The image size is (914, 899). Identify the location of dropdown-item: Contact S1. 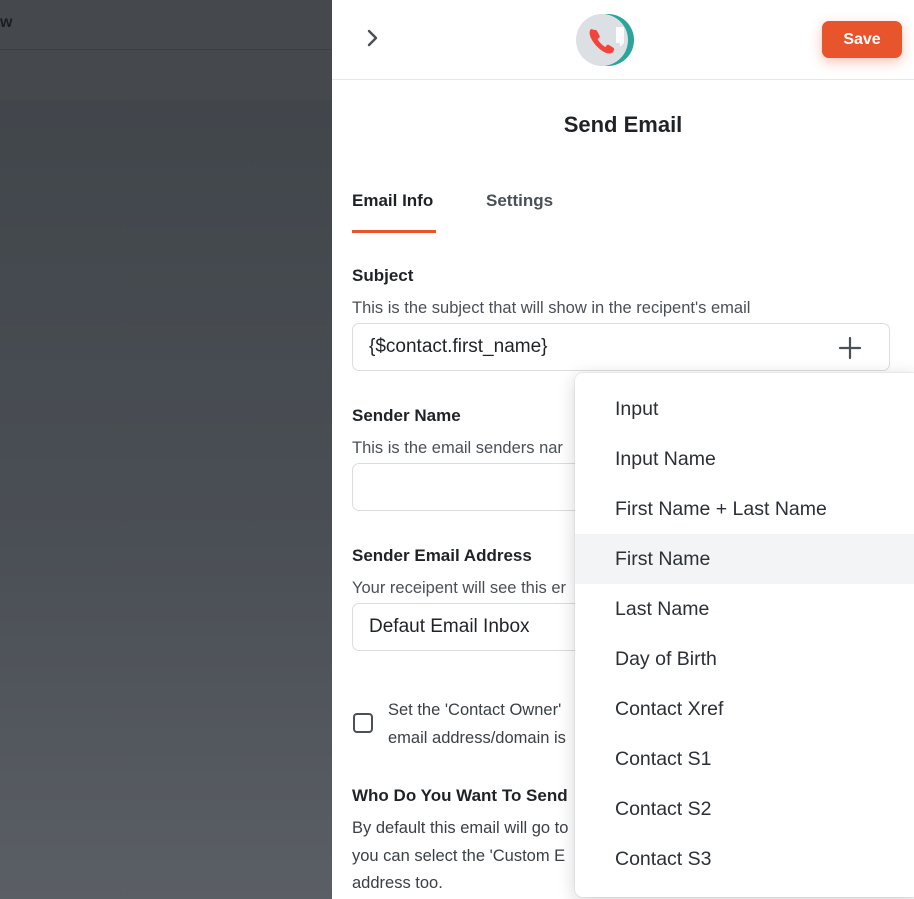
(744, 759).